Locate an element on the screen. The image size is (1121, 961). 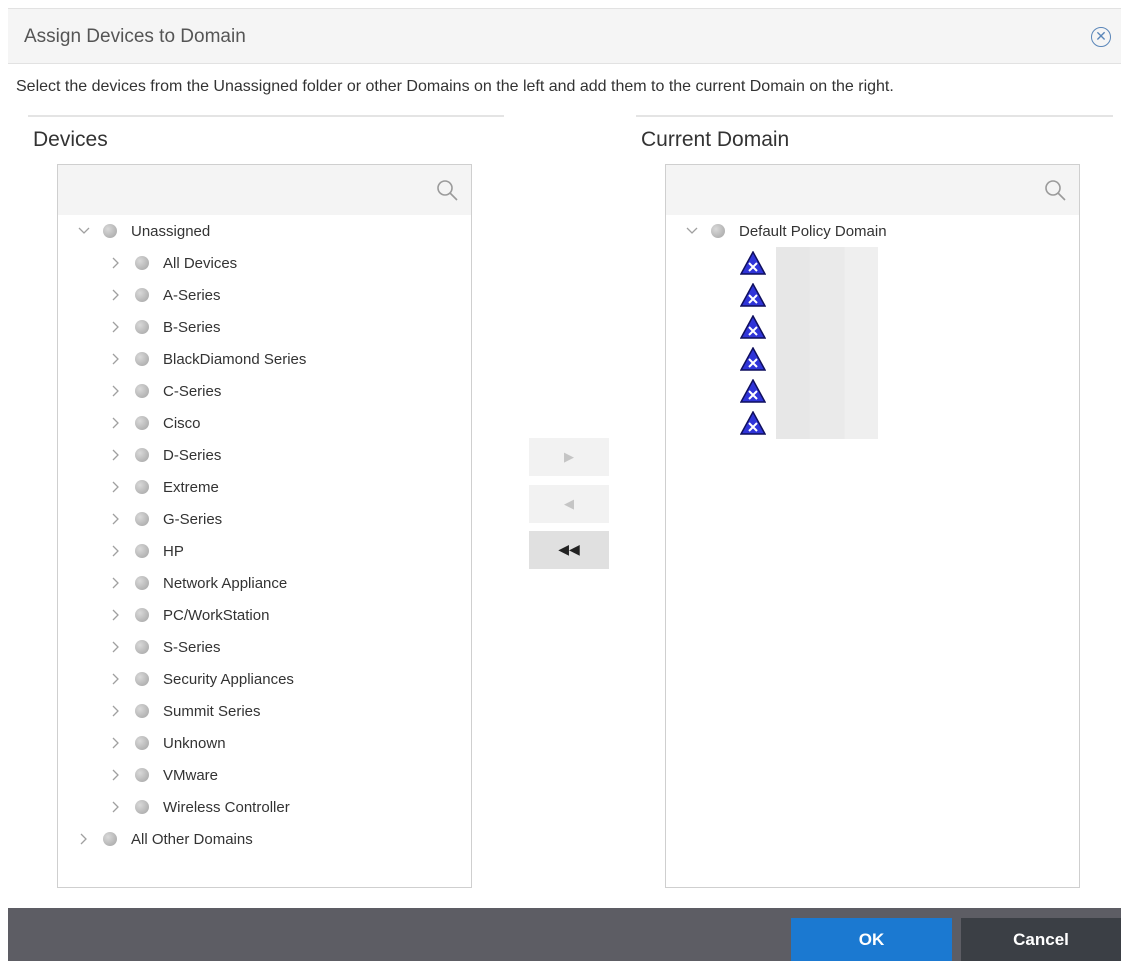
tree-item-label: Default Policy Domain is located at coordinates (813, 231).